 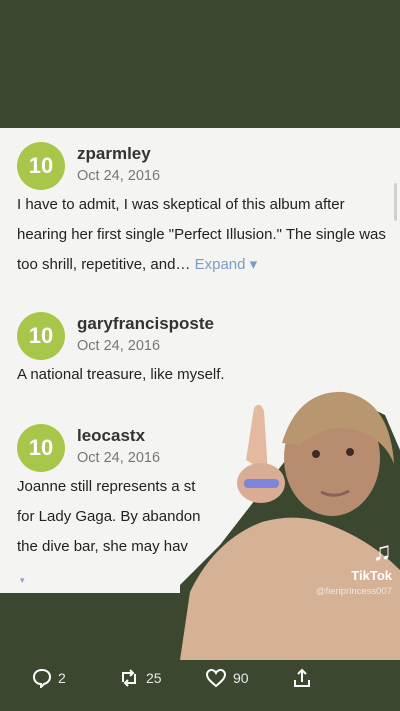 I want to click on post-actions-bar: 2 25 90, so click(x=200, y=681).